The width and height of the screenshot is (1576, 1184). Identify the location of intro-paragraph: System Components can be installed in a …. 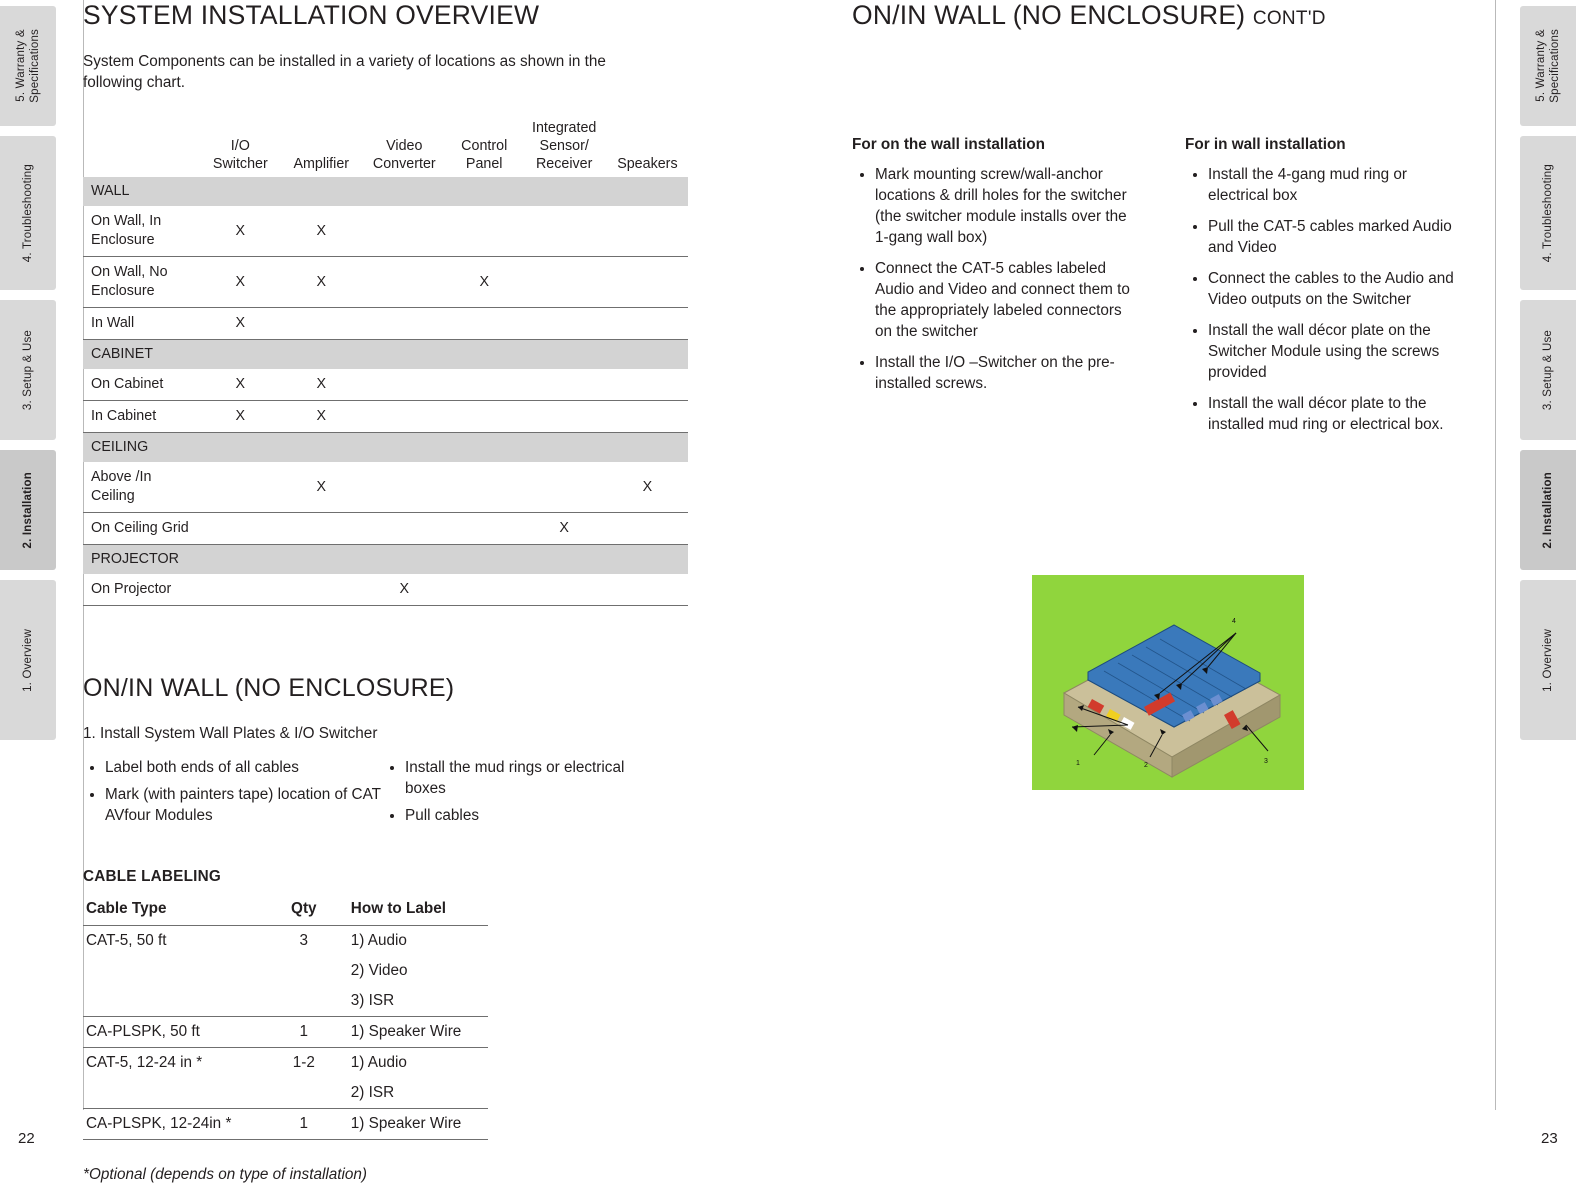
(344, 72).